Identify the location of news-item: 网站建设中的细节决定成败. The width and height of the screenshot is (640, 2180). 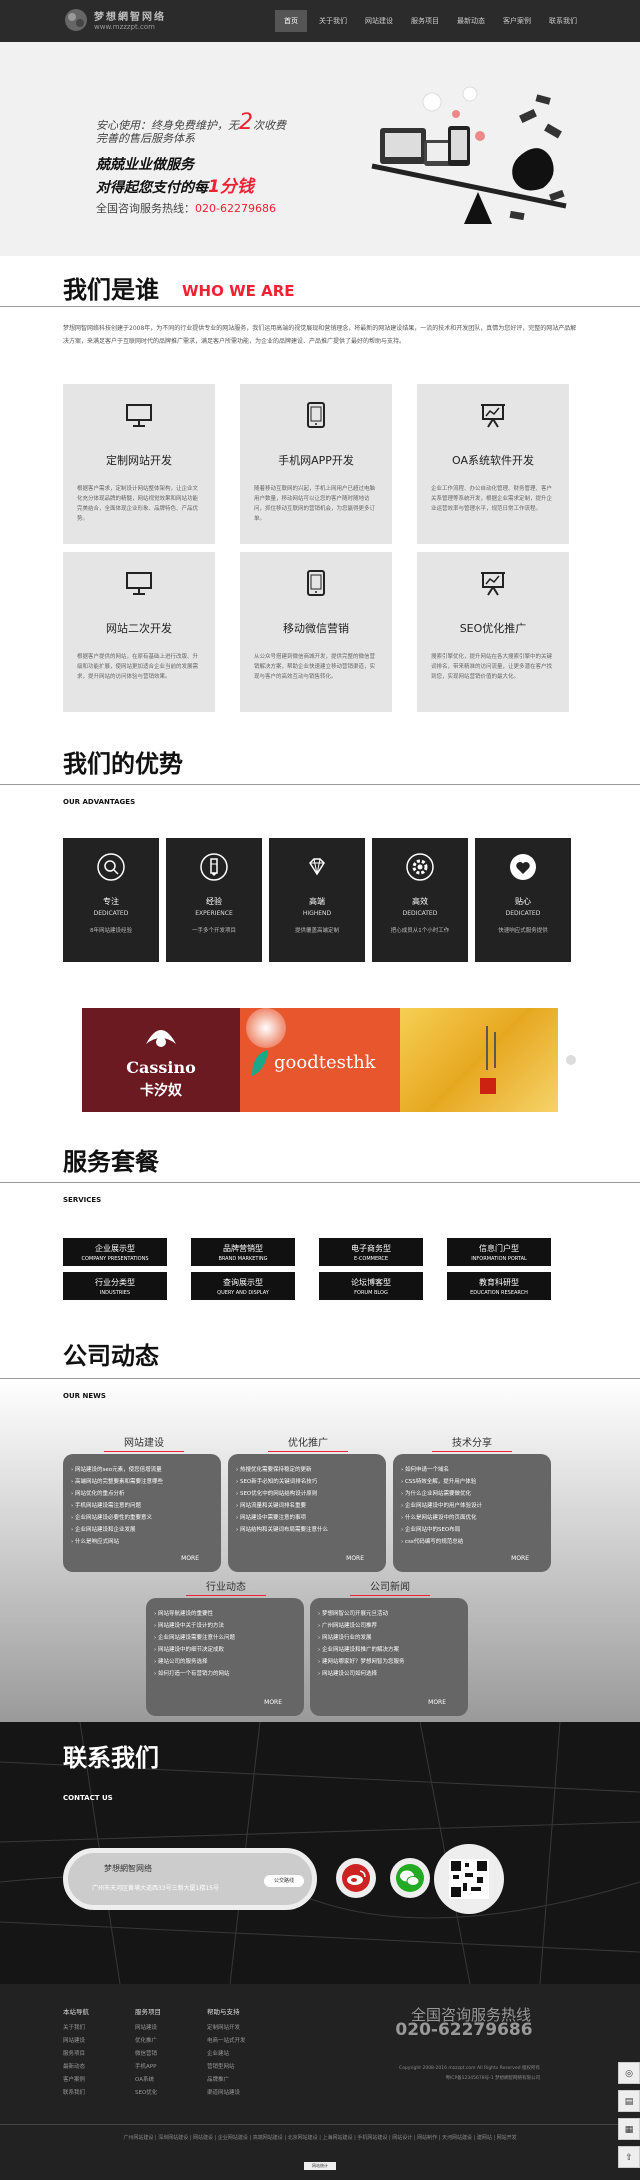
(225, 1650).